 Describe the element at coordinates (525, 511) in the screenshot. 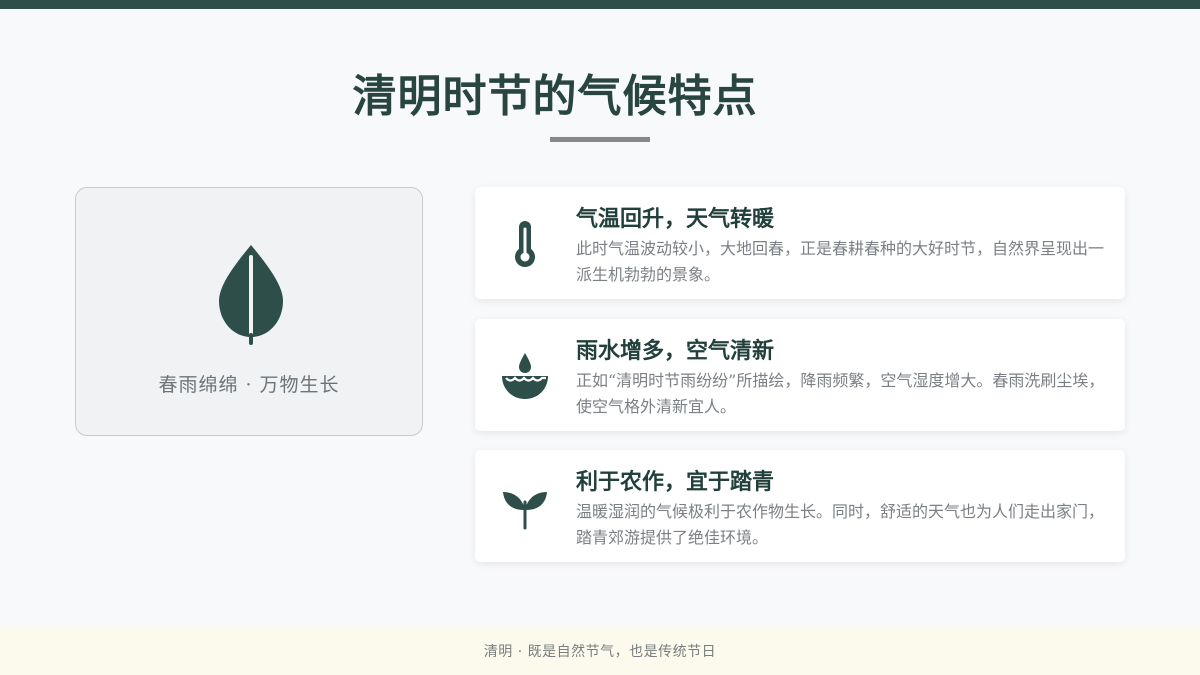

I see `sprout-icon` at that location.